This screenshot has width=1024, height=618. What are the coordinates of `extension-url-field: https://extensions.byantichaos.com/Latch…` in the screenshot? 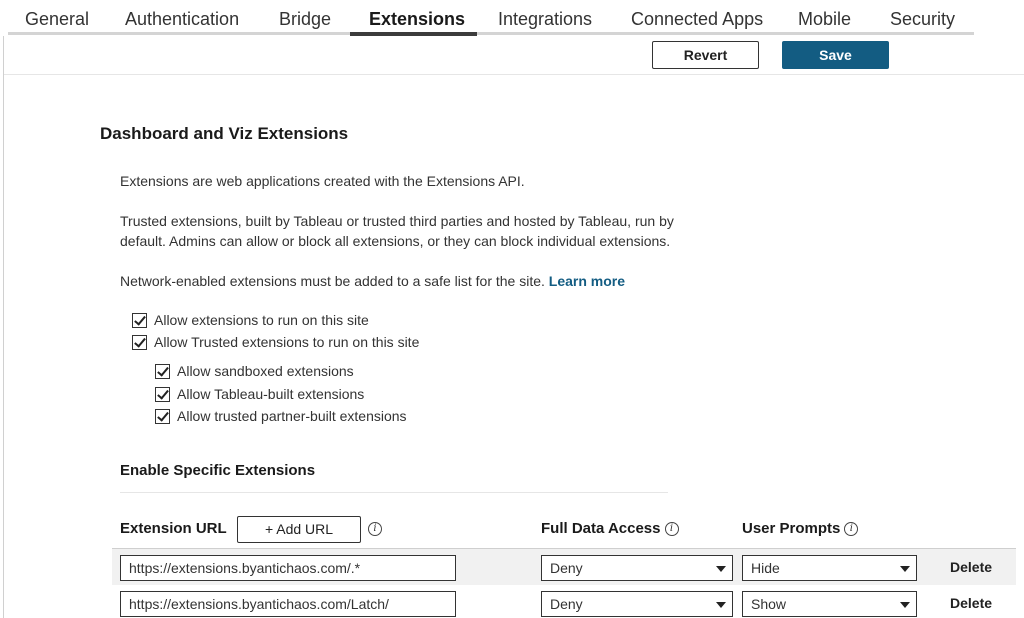 It's located at (288, 604).